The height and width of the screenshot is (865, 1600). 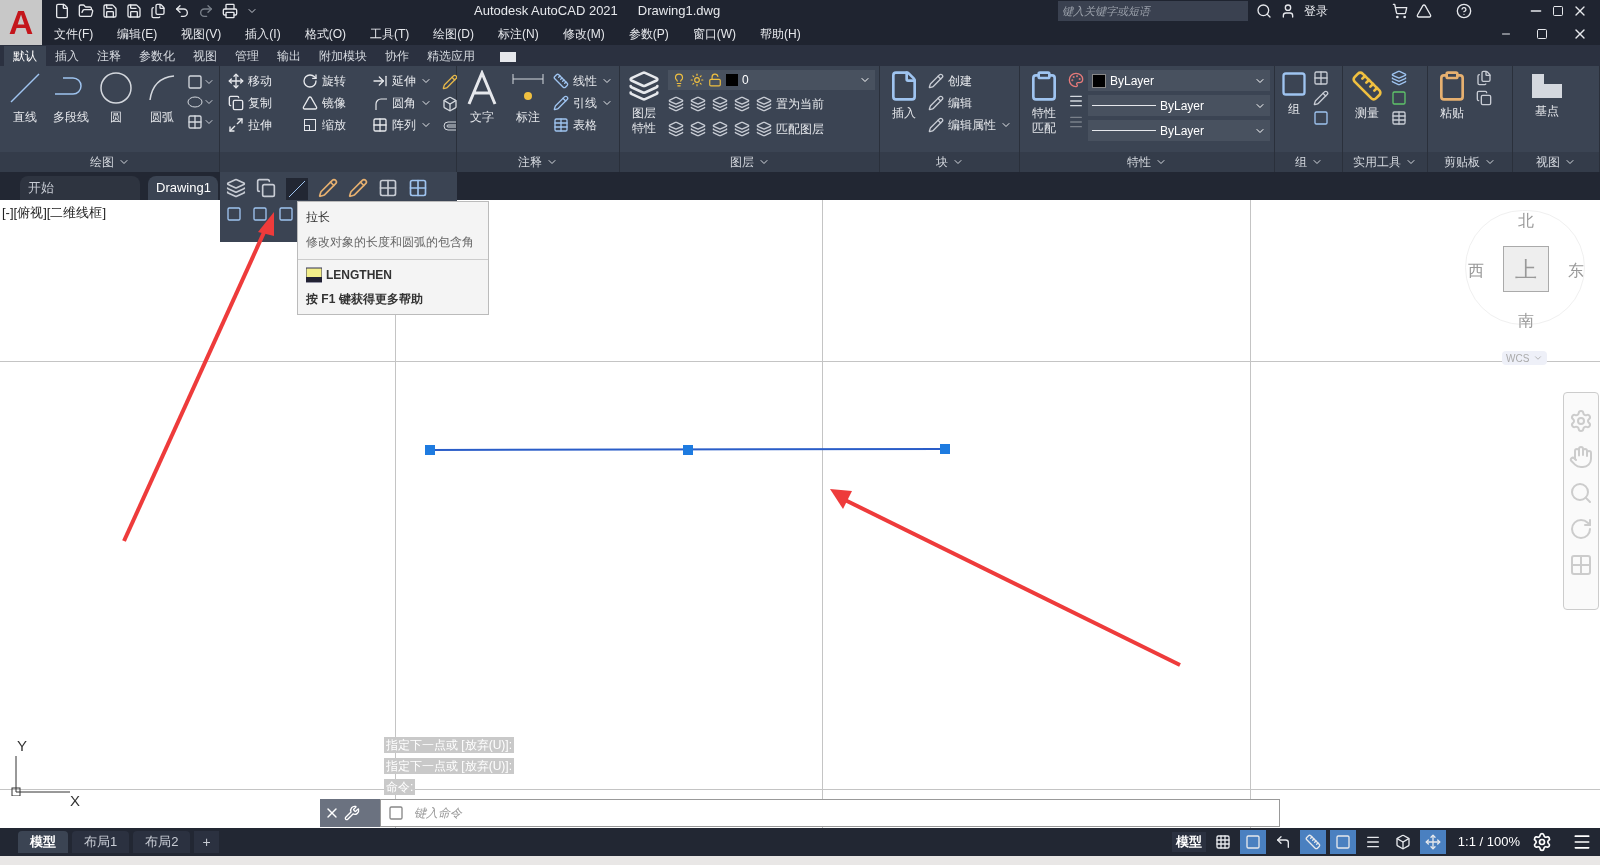 I want to click on menu-item: 修改(M), so click(x=583, y=33).